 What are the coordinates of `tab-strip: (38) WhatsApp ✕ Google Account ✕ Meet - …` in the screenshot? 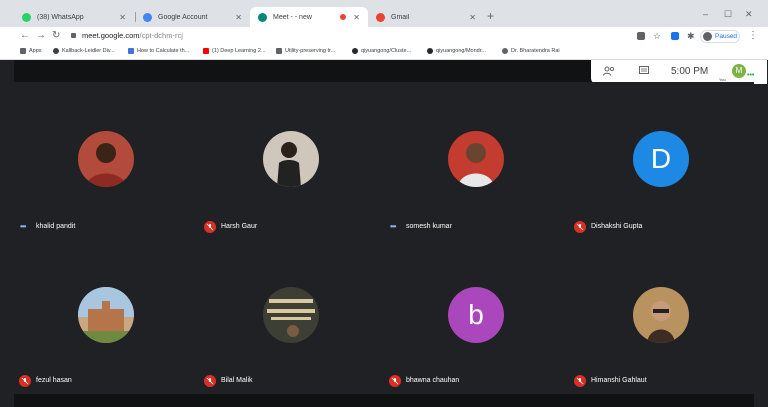 It's located at (384, 13).